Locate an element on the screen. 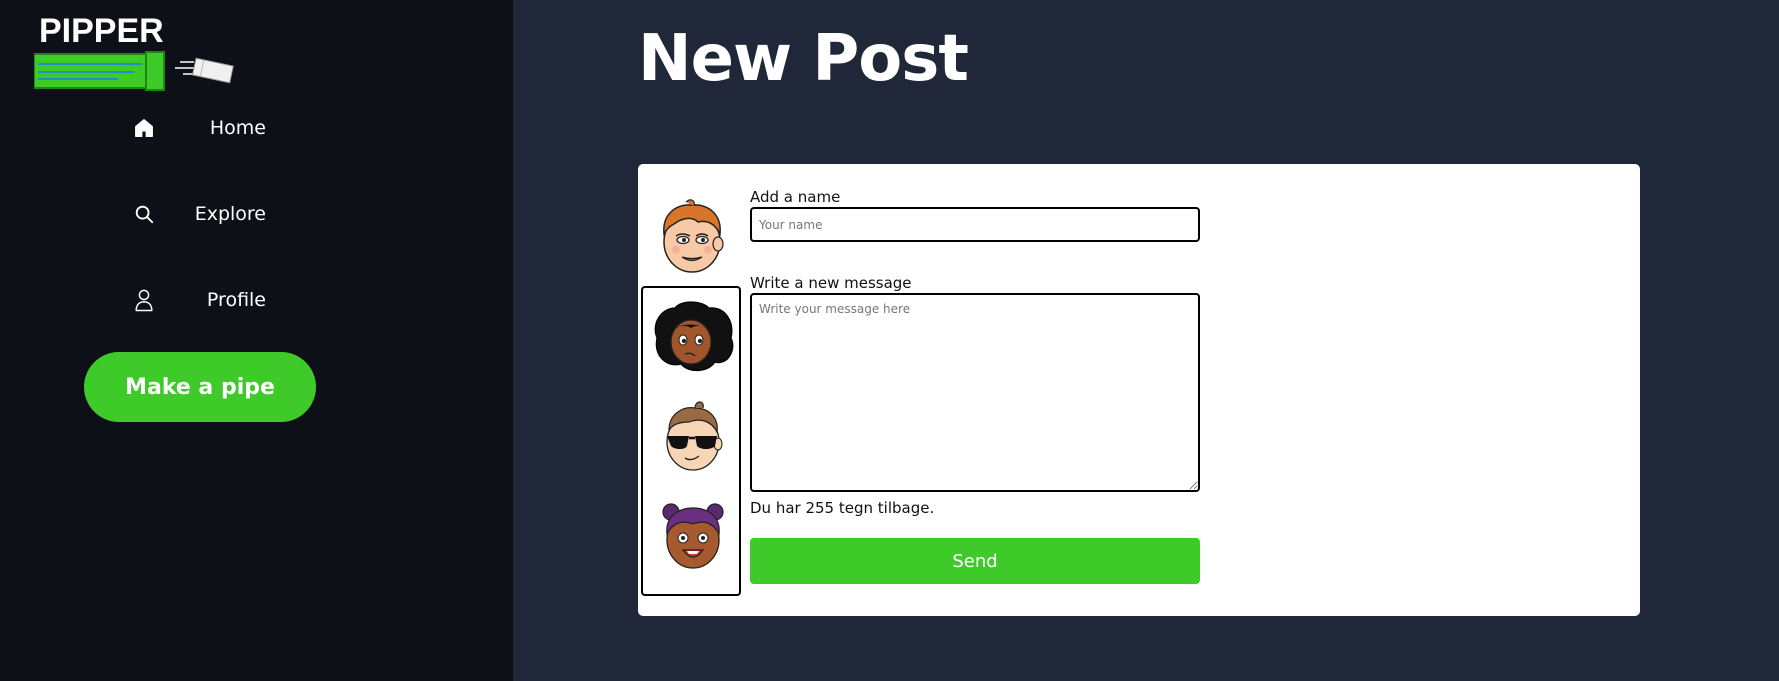  sidebar-item-label: Explore is located at coordinates (230, 214).